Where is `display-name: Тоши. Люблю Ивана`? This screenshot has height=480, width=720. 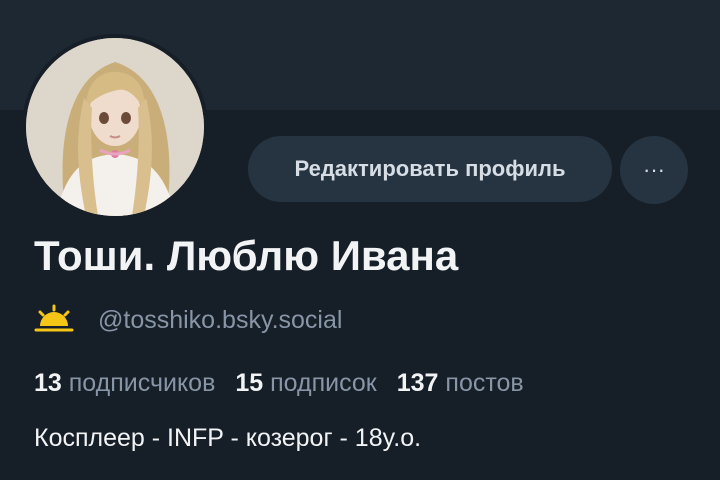 display-name: Тоши. Люблю Ивана is located at coordinates (246, 255).